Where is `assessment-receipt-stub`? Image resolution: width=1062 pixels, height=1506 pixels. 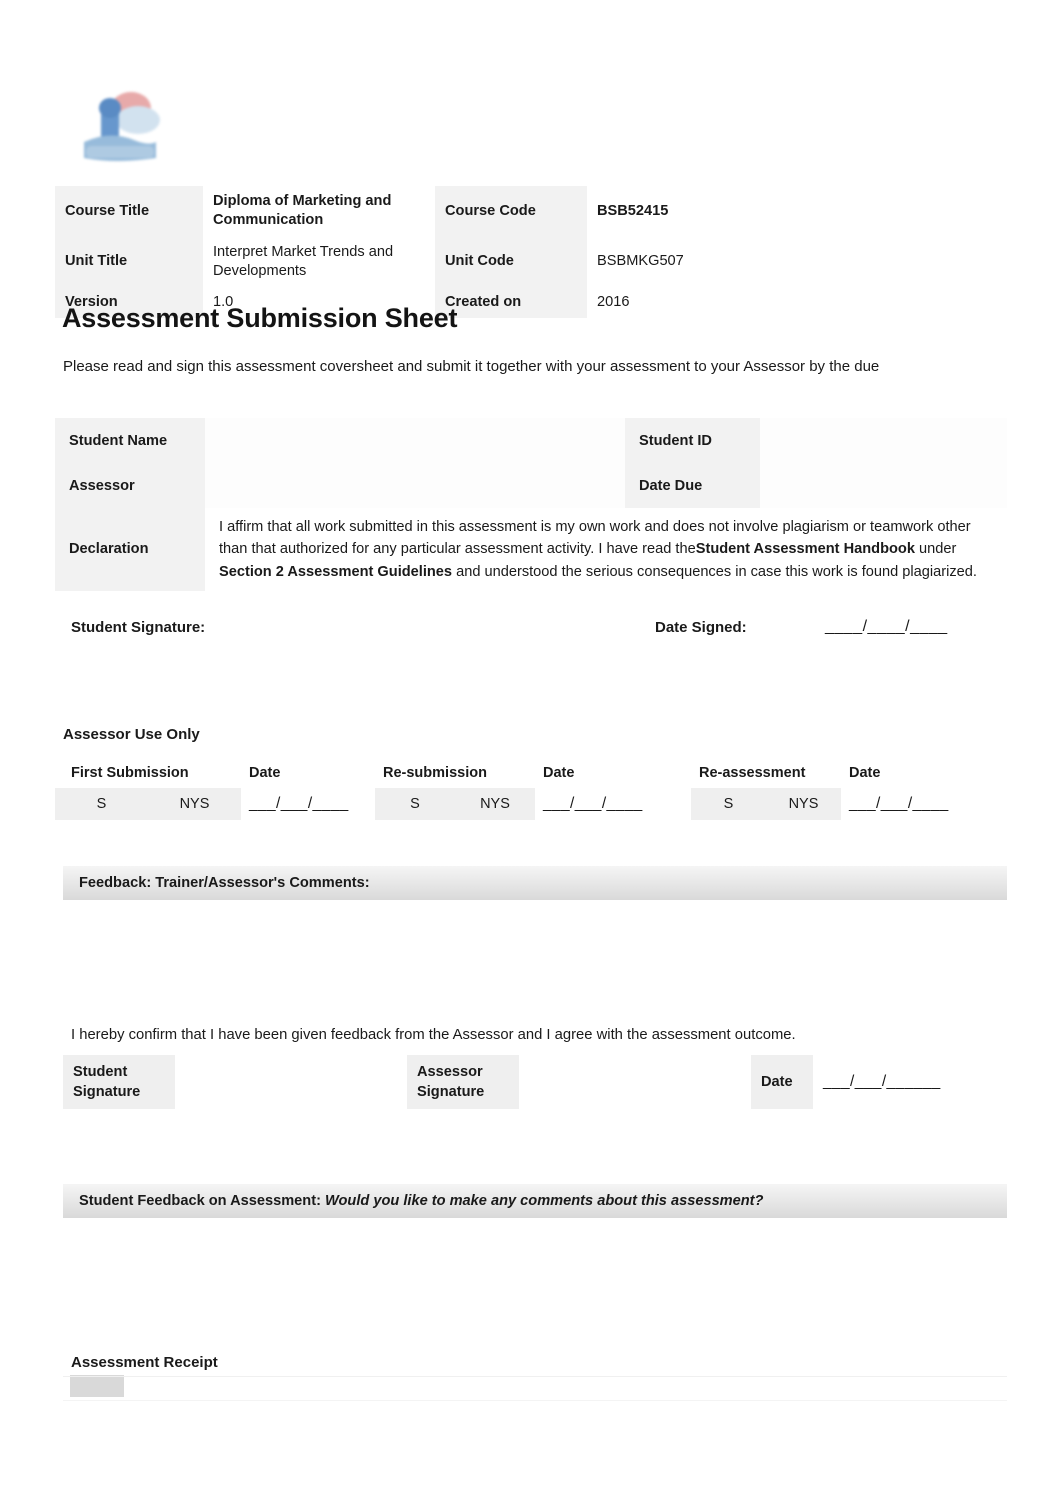
assessment-receipt-stub is located at coordinates (97, 1386).